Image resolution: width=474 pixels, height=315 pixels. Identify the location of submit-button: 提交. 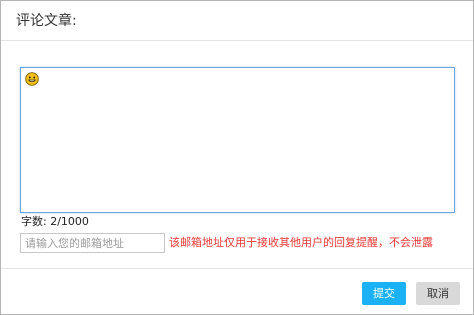
(384, 293).